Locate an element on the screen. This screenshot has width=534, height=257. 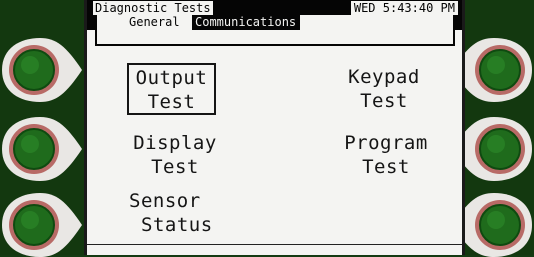
clock-display: WED 5:43:40 PM is located at coordinates (404, 8).